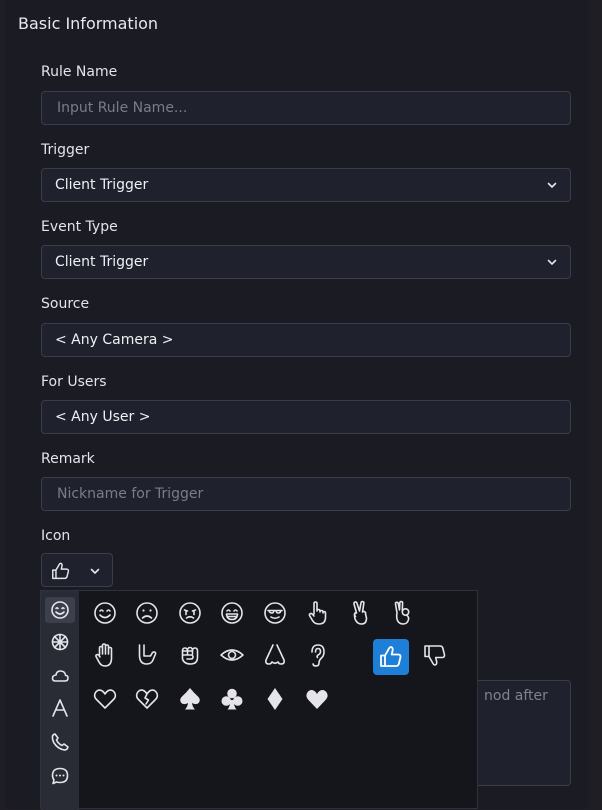  What do you see at coordinates (306, 262) in the screenshot?
I see `event-type-select: Client Trigger` at bounding box center [306, 262].